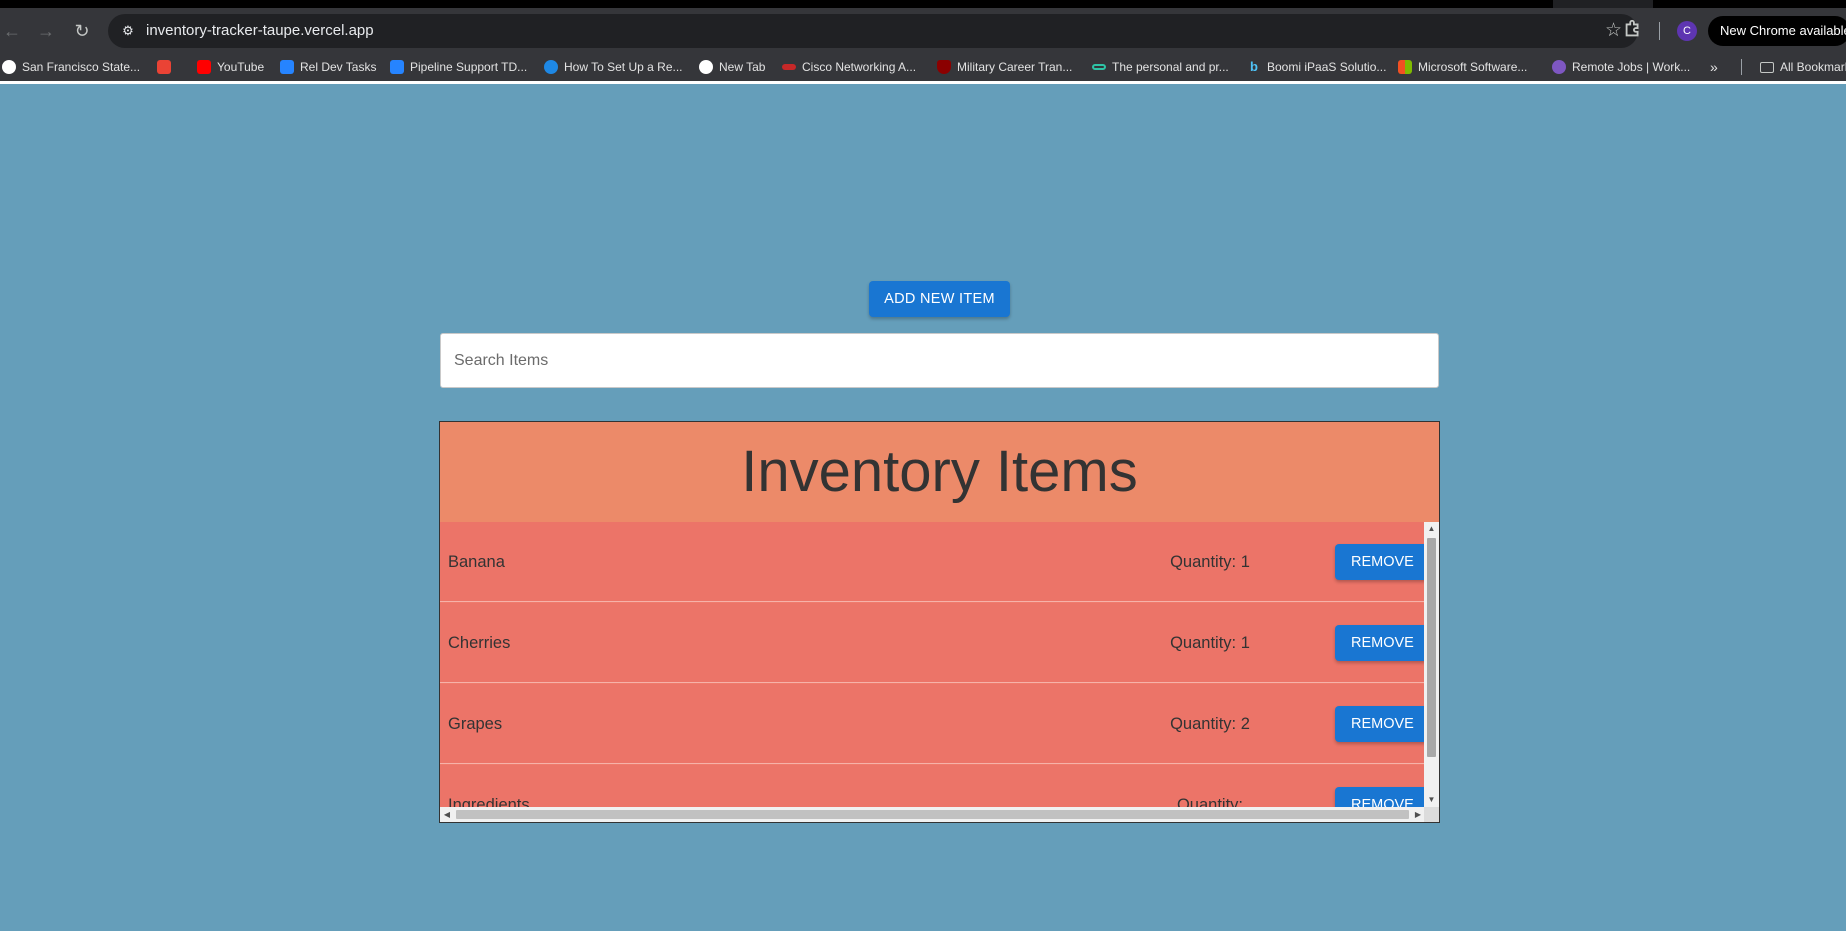 This screenshot has height=931, width=1846. Describe the element at coordinates (1741, 67) in the screenshot. I see `bookmarks-divider` at that location.